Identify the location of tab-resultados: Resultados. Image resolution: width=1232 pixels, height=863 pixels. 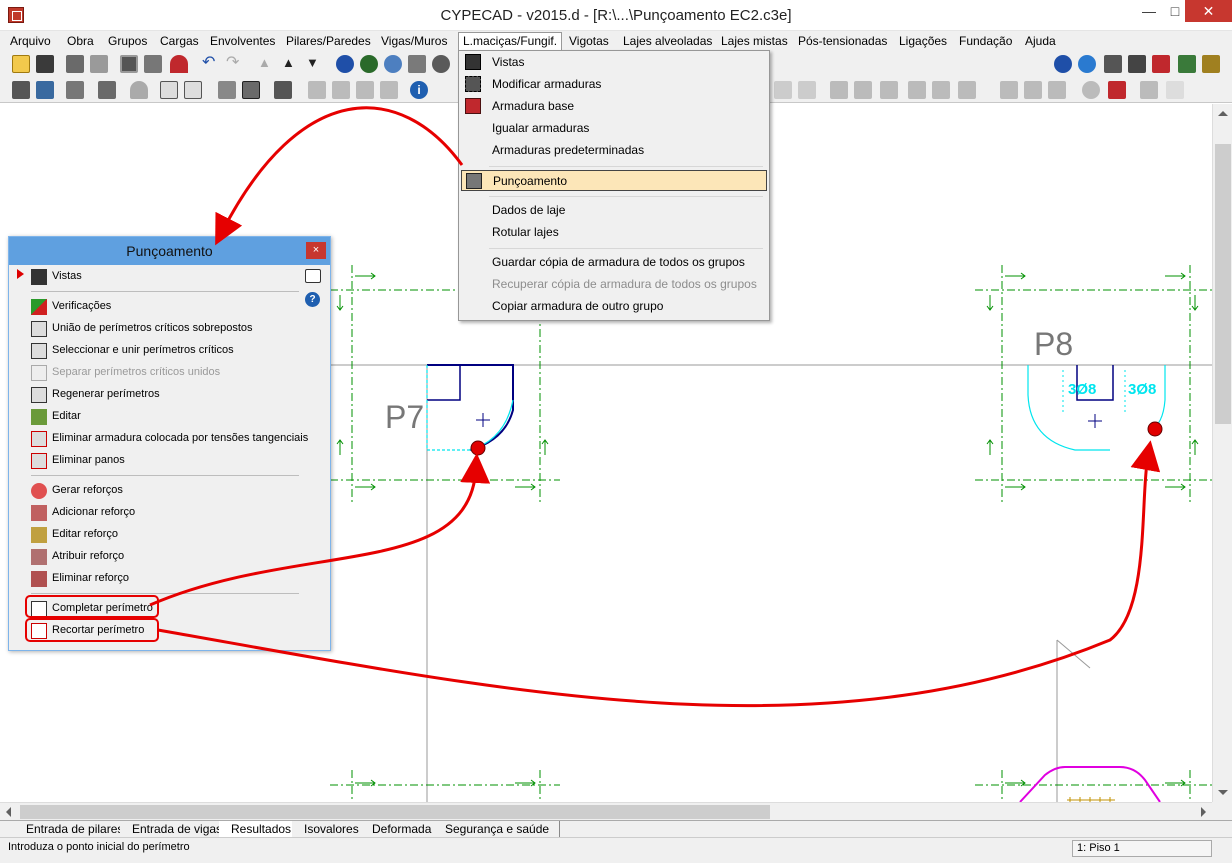
(261, 829).